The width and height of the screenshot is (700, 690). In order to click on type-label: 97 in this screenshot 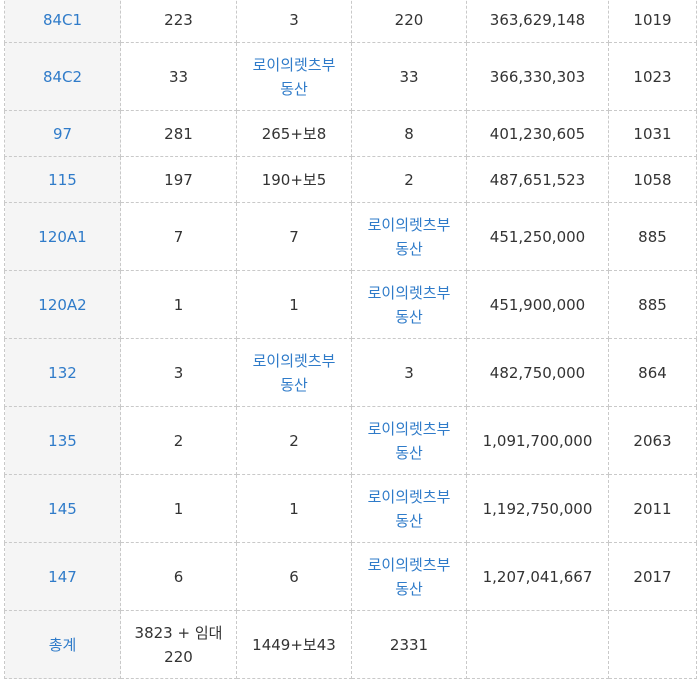, I will do `click(62, 134)`.